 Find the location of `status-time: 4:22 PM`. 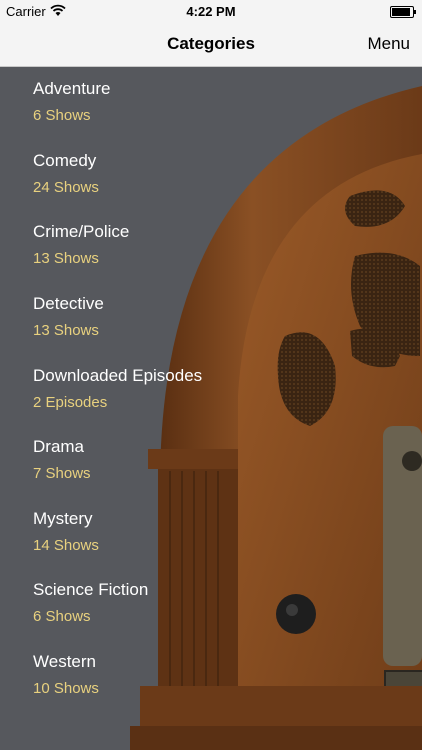

status-time: 4:22 PM is located at coordinates (211, 11).